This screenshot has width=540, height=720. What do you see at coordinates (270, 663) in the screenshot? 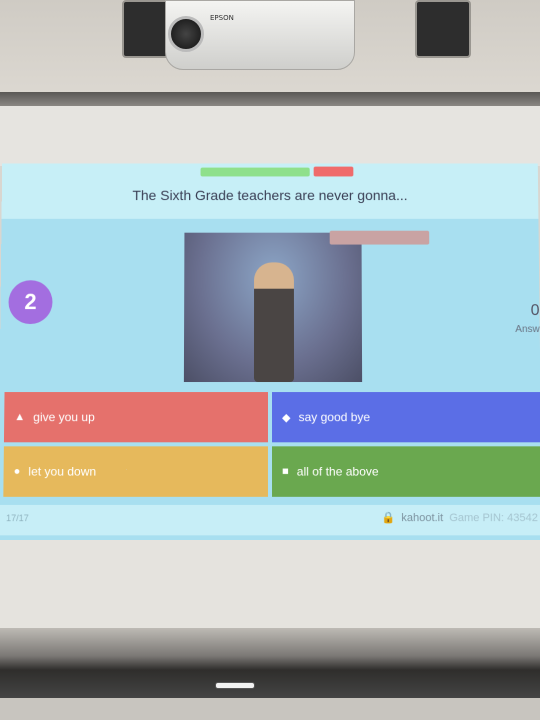
I see `whiteboard-tray` at bounding box center [270, 663].